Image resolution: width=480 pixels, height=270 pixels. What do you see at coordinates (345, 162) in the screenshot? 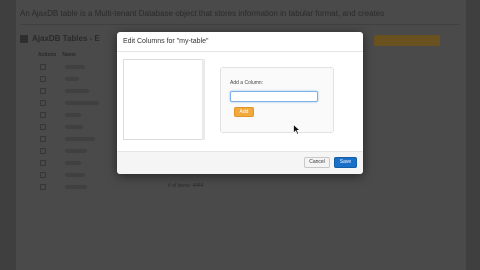
I see `save-button: Save` at bounding box center [345, 162].